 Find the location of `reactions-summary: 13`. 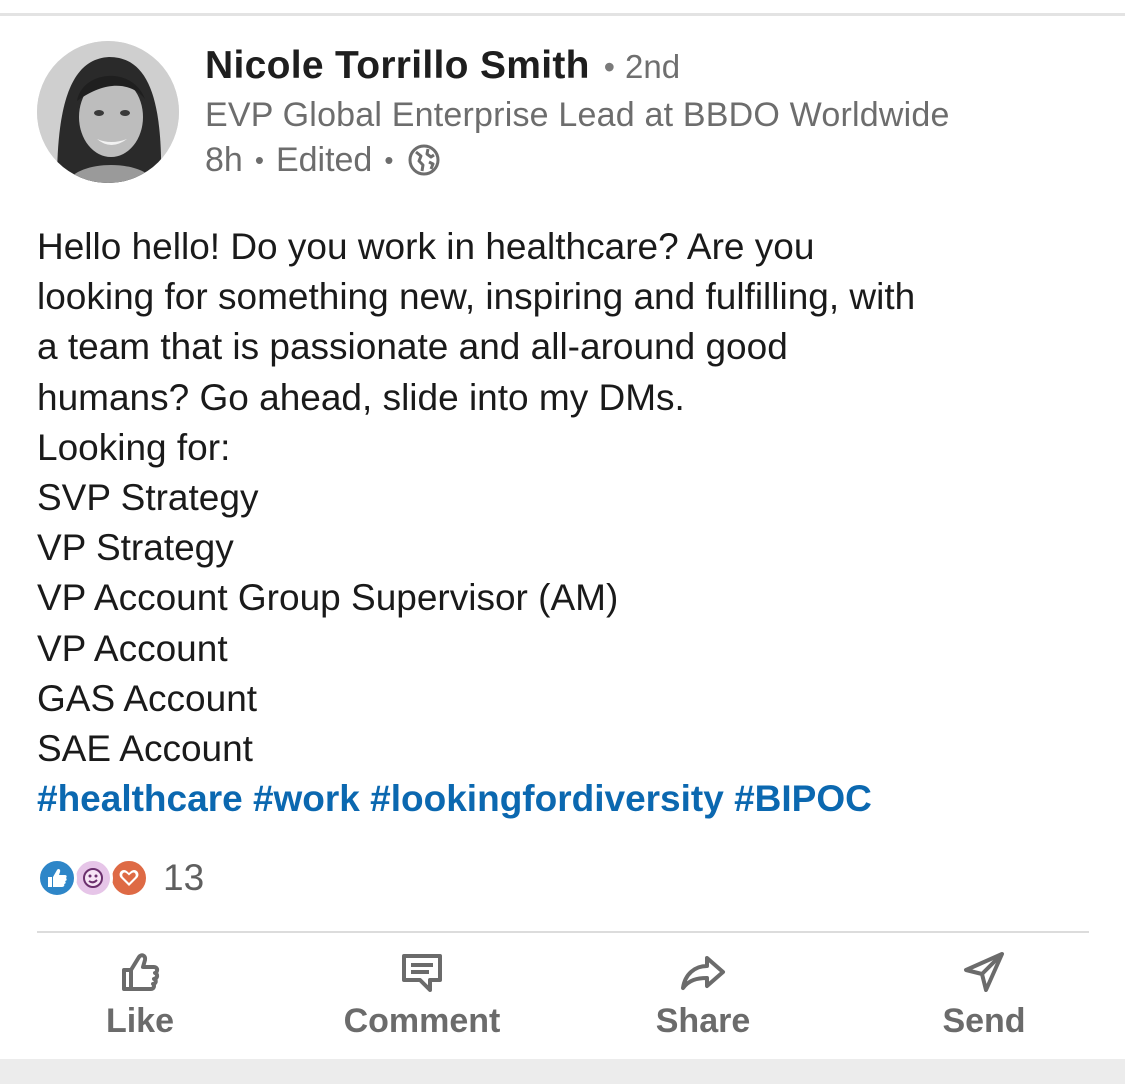

reactions-summary: 13 is located at coordinates (120, 878).